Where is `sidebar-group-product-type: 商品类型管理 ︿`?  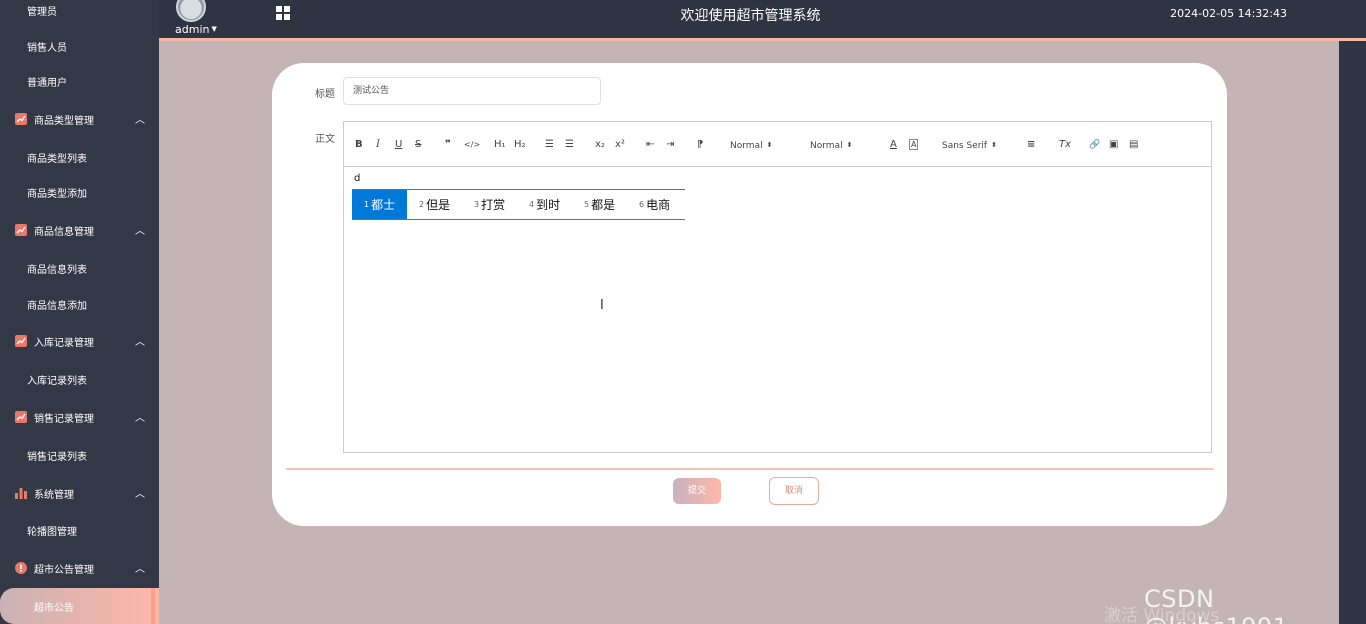
sidebar-group-product-type: 商品类型管理 ︿ is located at coordinates (79, 119).